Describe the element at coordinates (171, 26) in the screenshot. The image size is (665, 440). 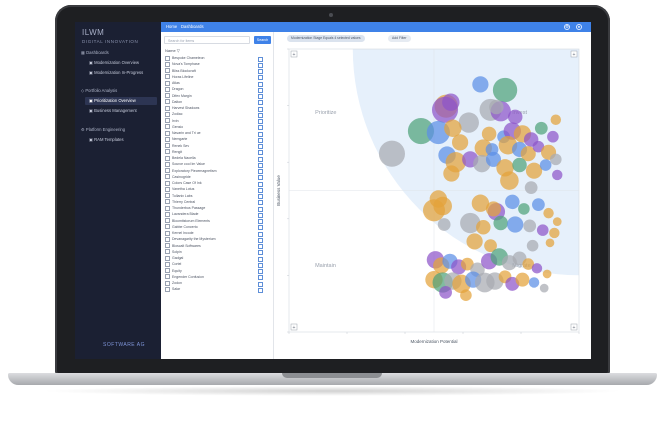
I see `tab-home: Home` at that location.